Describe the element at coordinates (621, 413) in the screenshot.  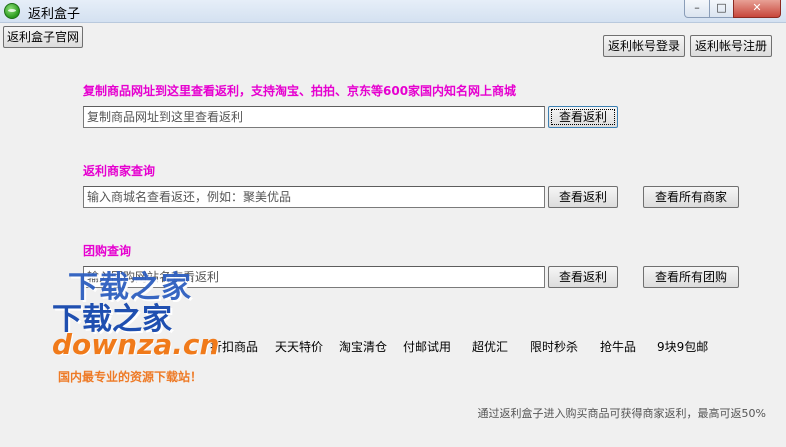
I see `footer-note: 通过返利盒子进入购买商品可获得商家返利，最高可返50%` at that location.